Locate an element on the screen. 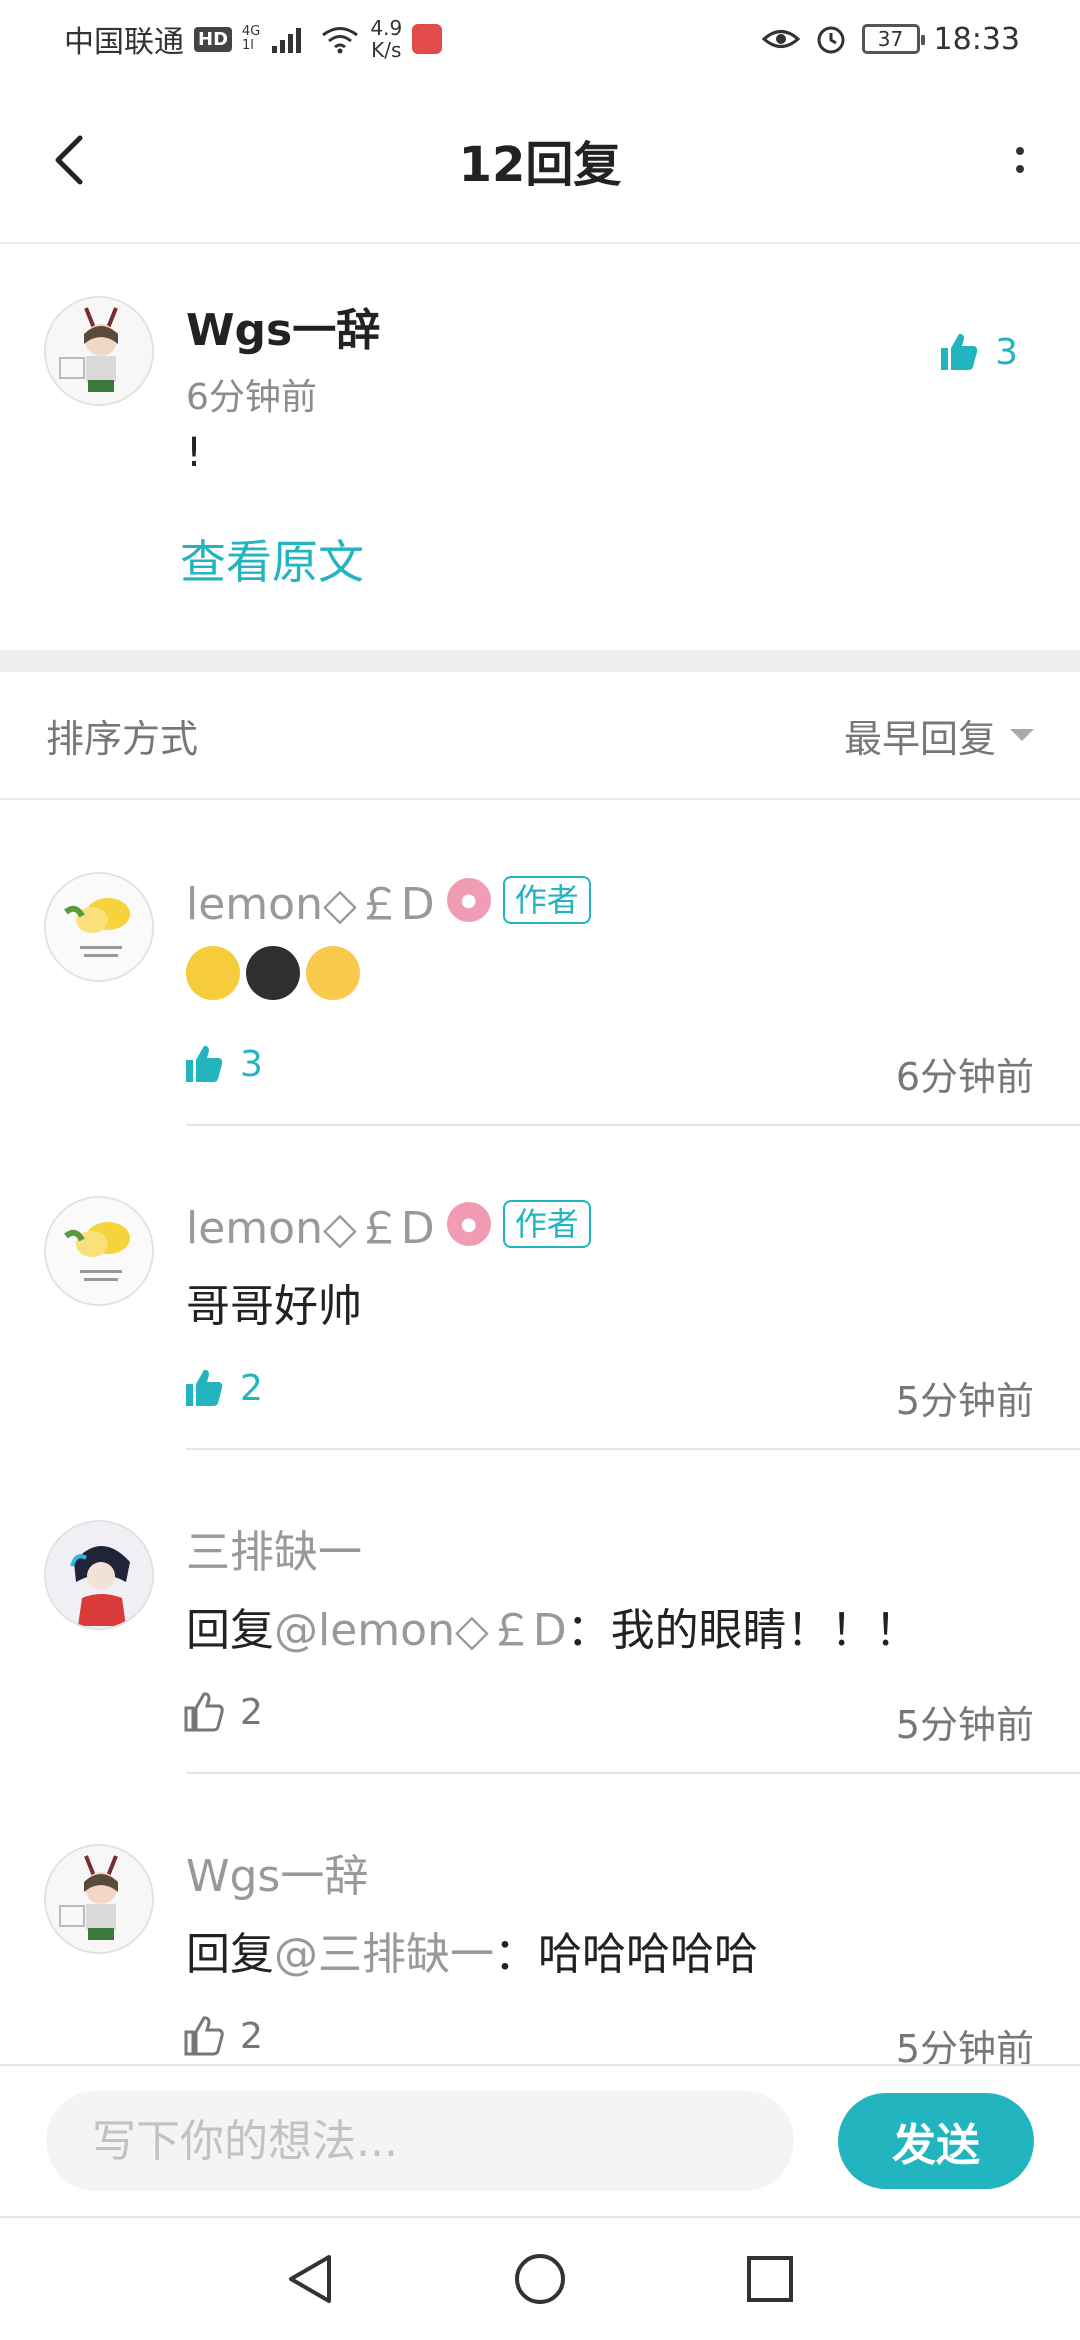 The height and width of the screenshot is (2340, 1080). dark-smirk-emoji-icon is located at coordinates (273, 973).